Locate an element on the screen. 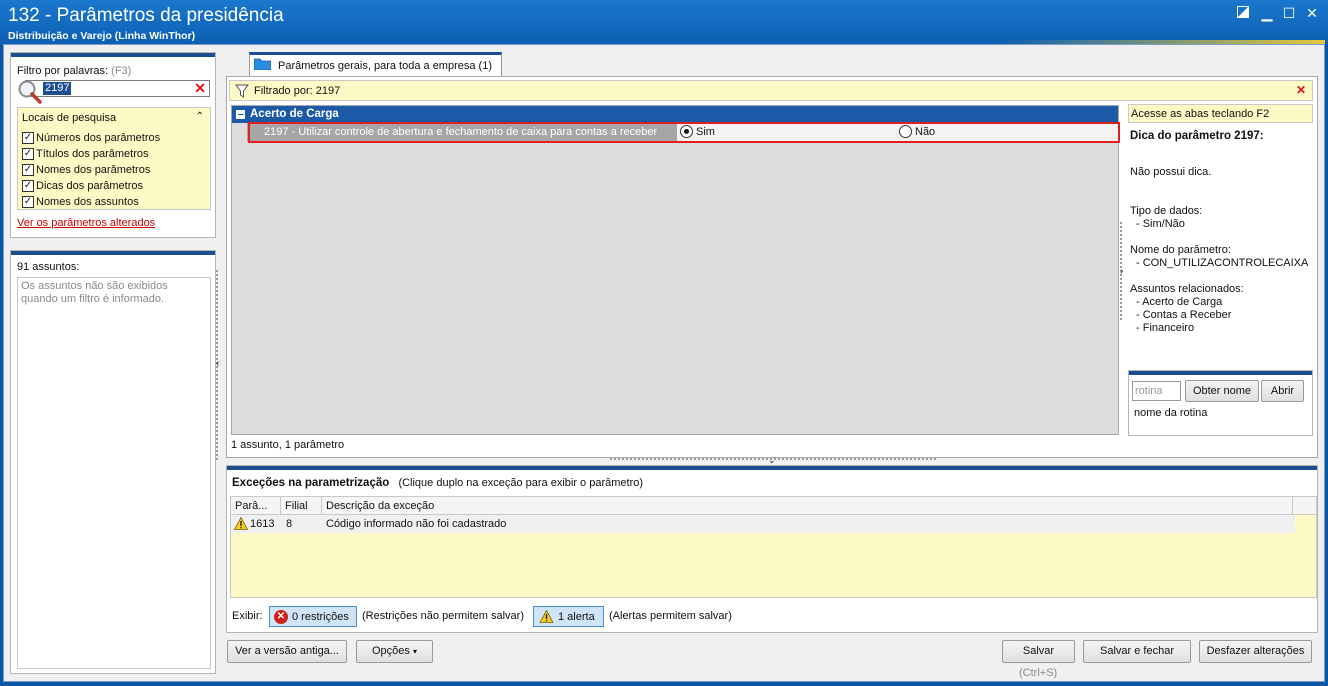 Image resolution: width=1328 pixels, height=686 pixels. view-changed-params-link: Ver os parâmetros alterados is located at coordinates (86, 223).